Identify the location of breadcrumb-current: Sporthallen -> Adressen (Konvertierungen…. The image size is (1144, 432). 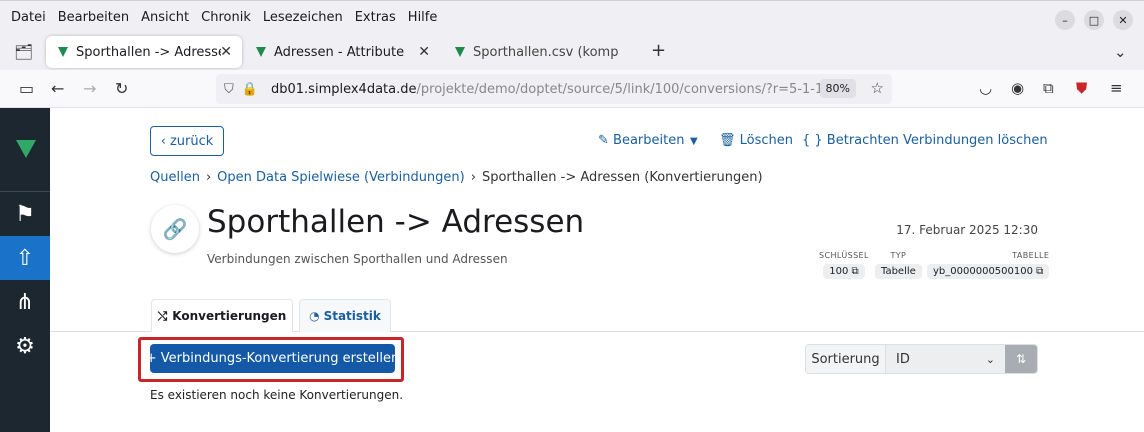
(622, 177).